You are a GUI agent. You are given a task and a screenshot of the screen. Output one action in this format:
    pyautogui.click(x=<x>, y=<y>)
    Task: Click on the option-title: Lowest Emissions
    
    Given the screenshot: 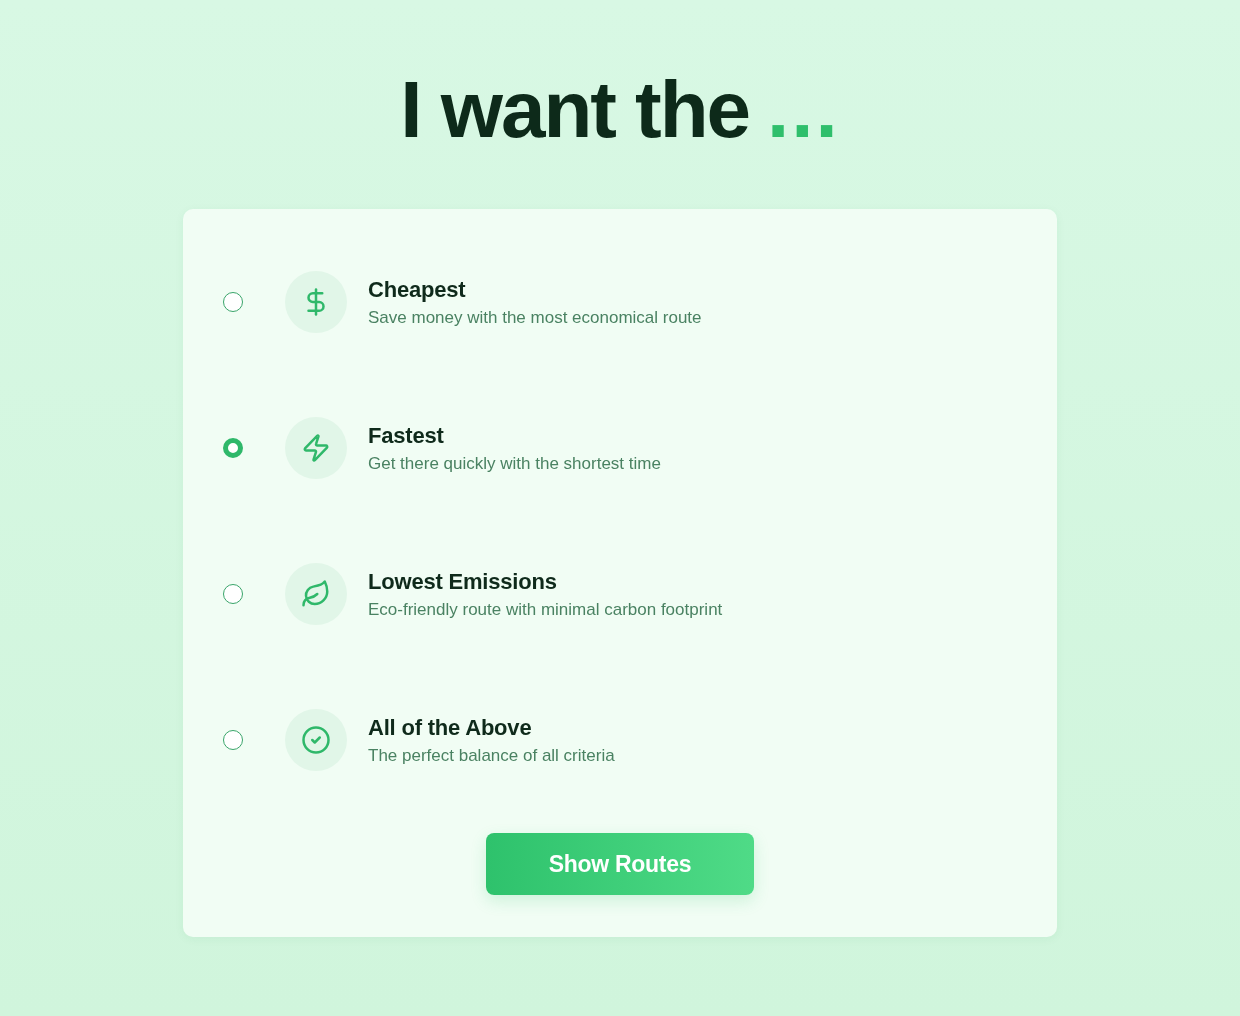 What is the action you would take?
    pyautogui.click(x=545, y=581)
    